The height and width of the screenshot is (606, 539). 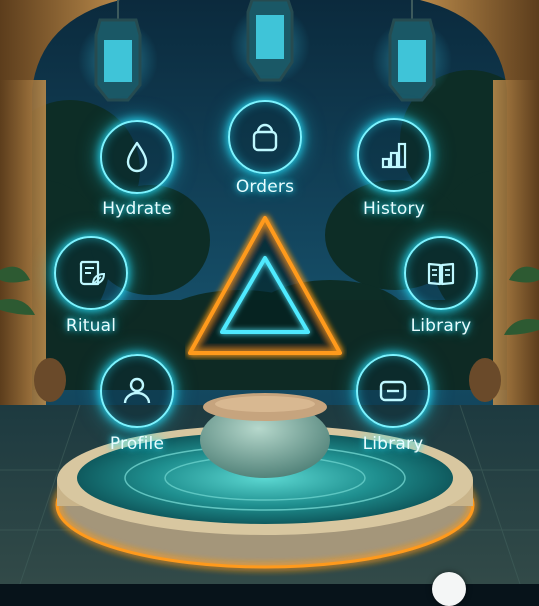 I want to click on menu-item-hydrate: Hydrate, so click(x=137, y=183).